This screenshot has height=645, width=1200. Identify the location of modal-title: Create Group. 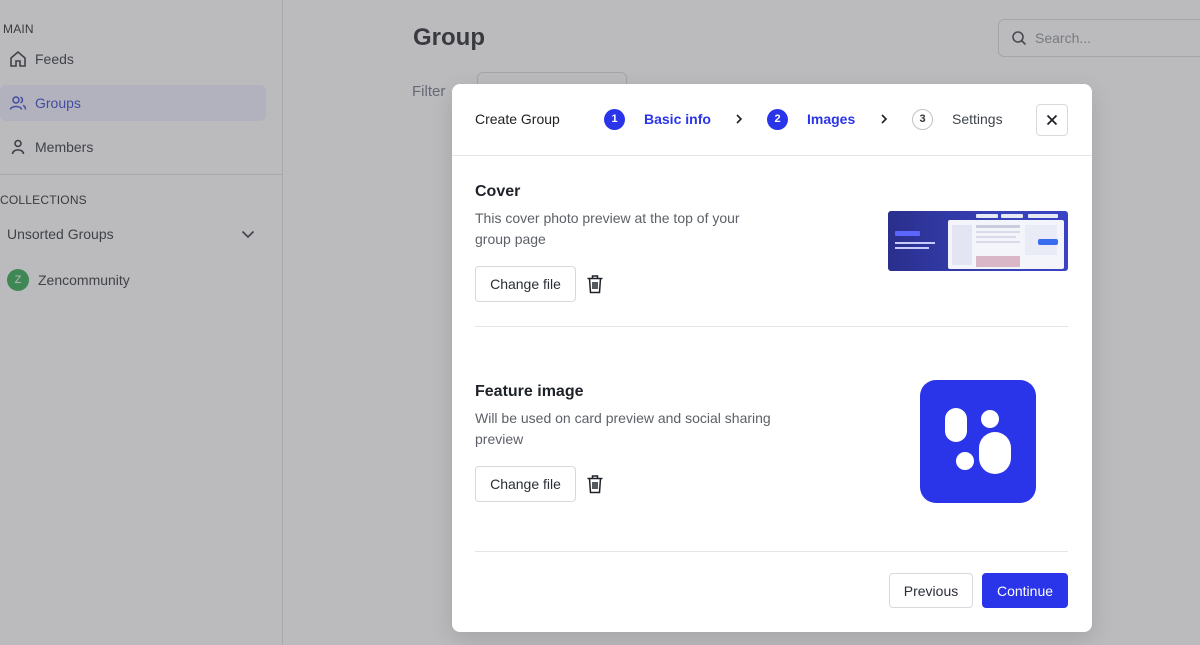
(517, 119).